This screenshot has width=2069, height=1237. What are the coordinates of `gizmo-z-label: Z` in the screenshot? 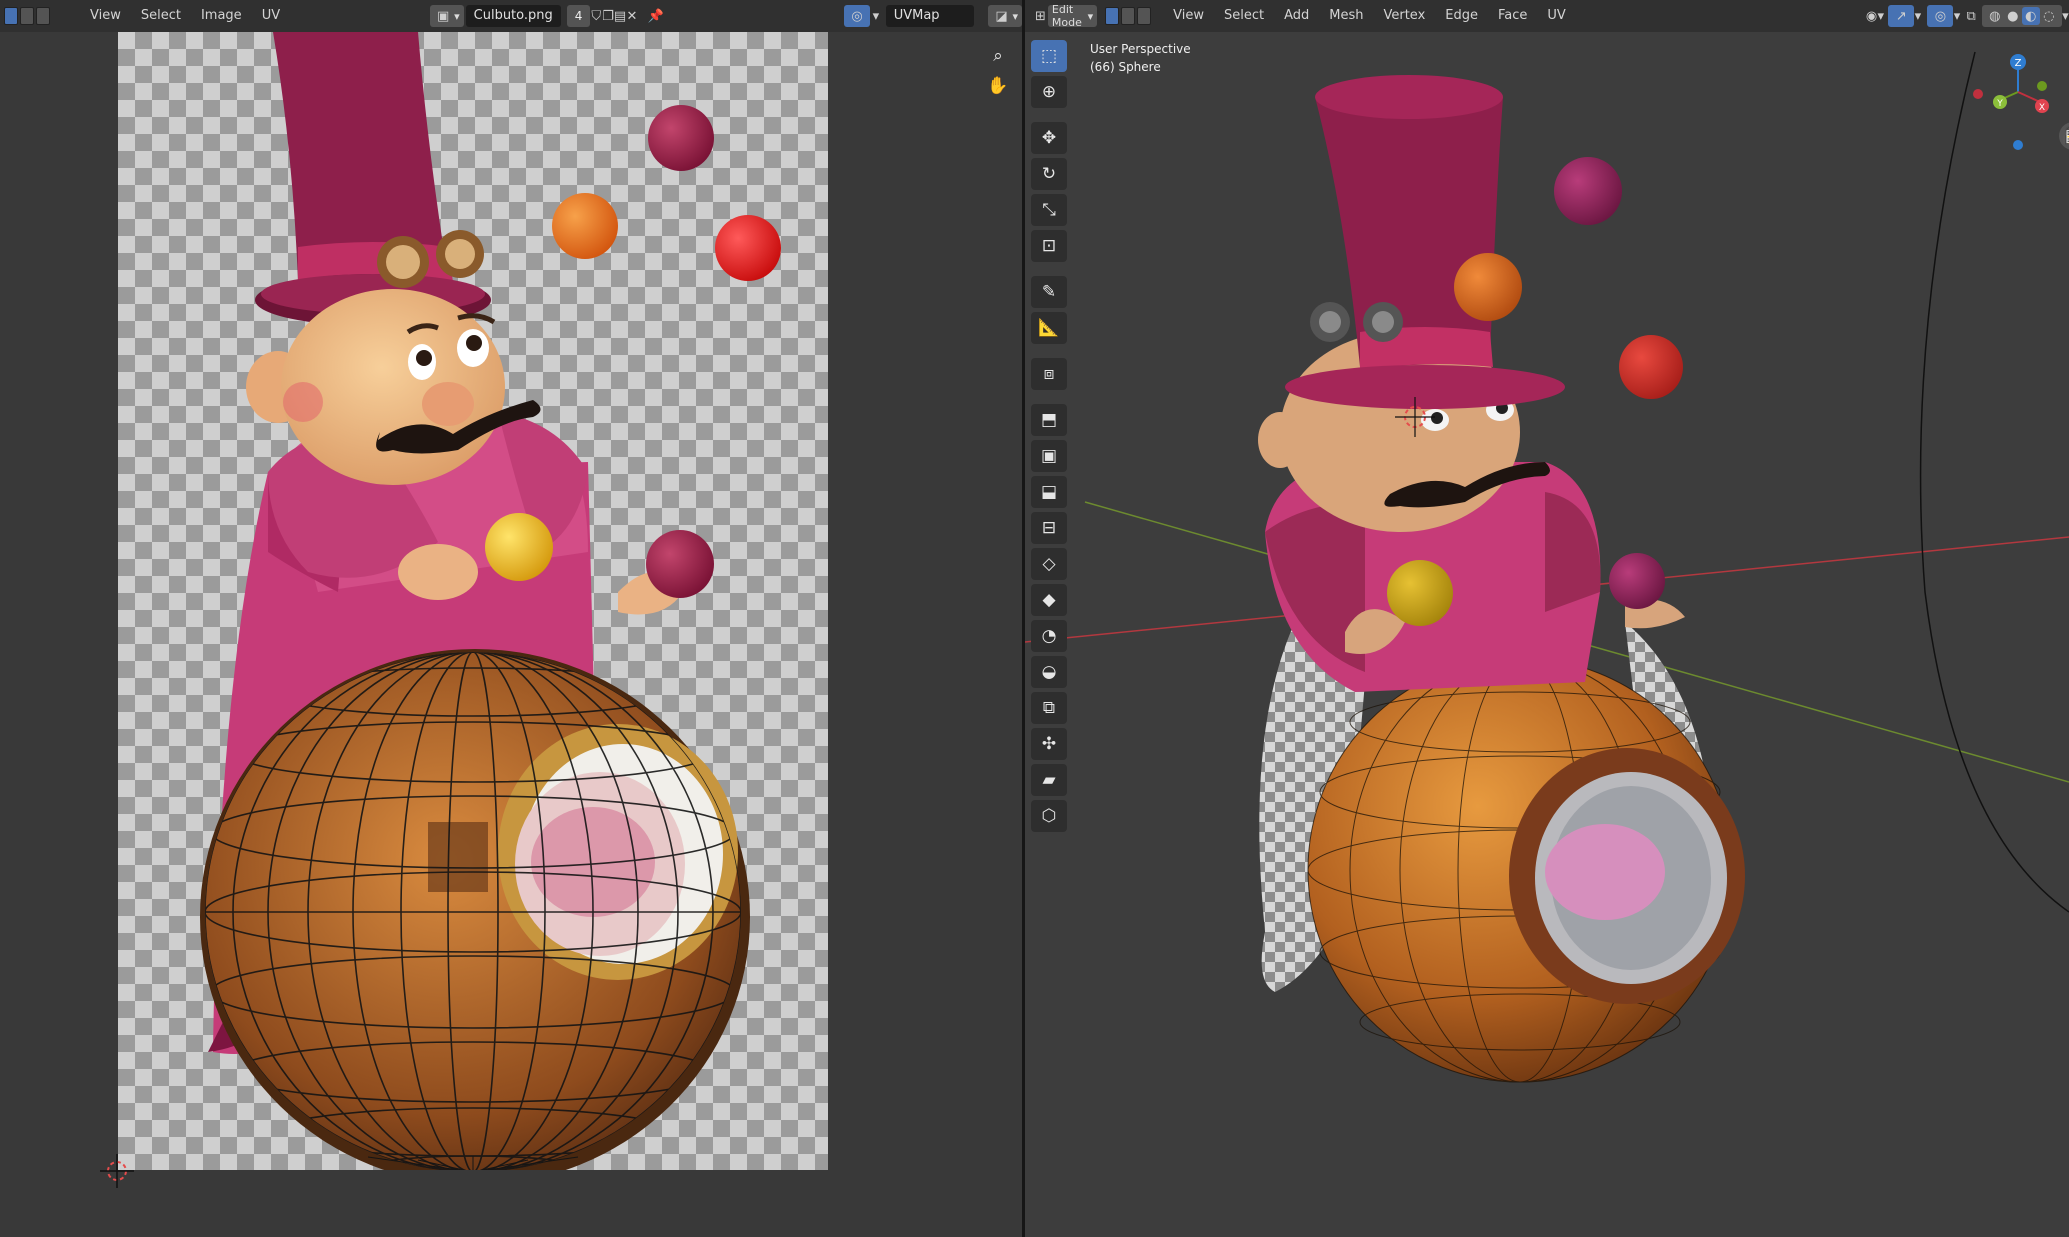 It's located at (2018, 63).